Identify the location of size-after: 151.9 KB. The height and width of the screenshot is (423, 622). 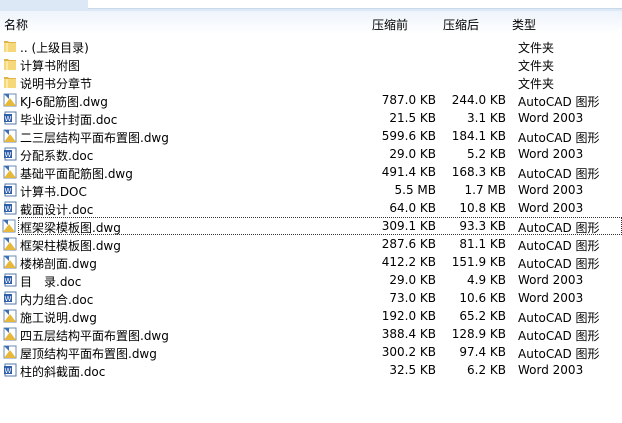
(478, 262).